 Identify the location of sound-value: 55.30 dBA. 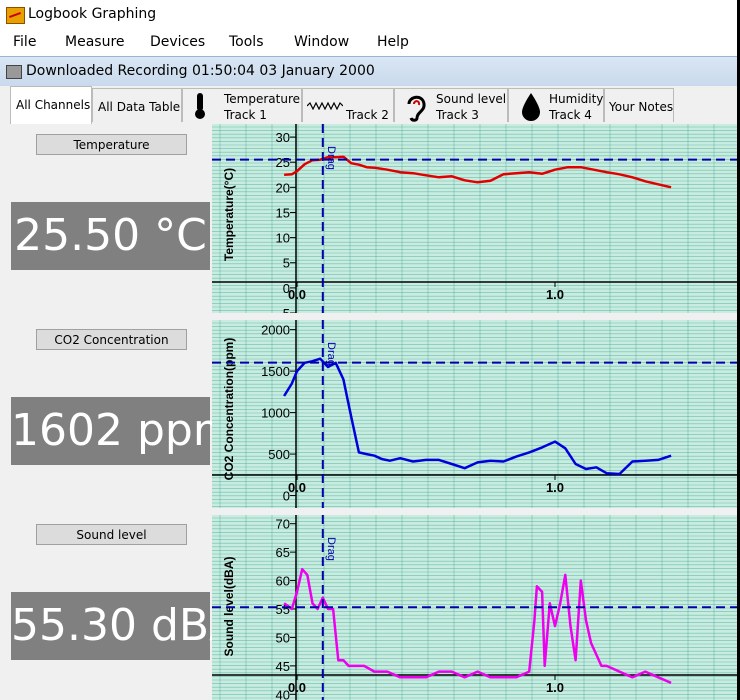
(125, 626).